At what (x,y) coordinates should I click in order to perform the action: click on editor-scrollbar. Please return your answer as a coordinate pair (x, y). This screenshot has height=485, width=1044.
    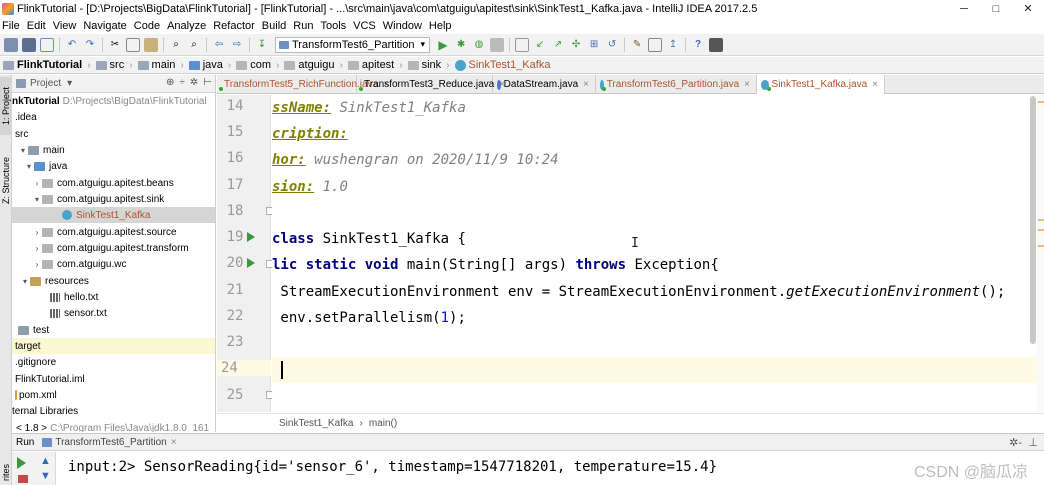
    Looking at the image, I should click on (1033, 220).